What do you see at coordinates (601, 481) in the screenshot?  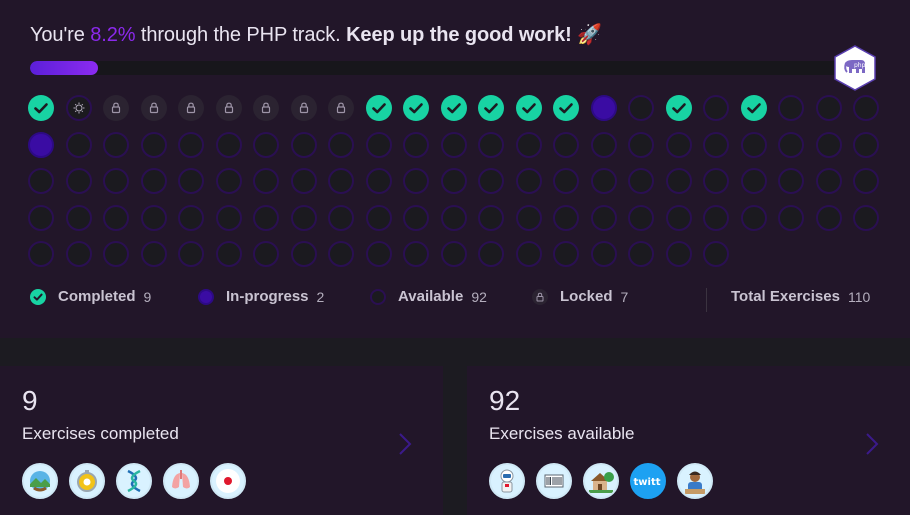 I see `house-icon` at bounding box center [601, 481].